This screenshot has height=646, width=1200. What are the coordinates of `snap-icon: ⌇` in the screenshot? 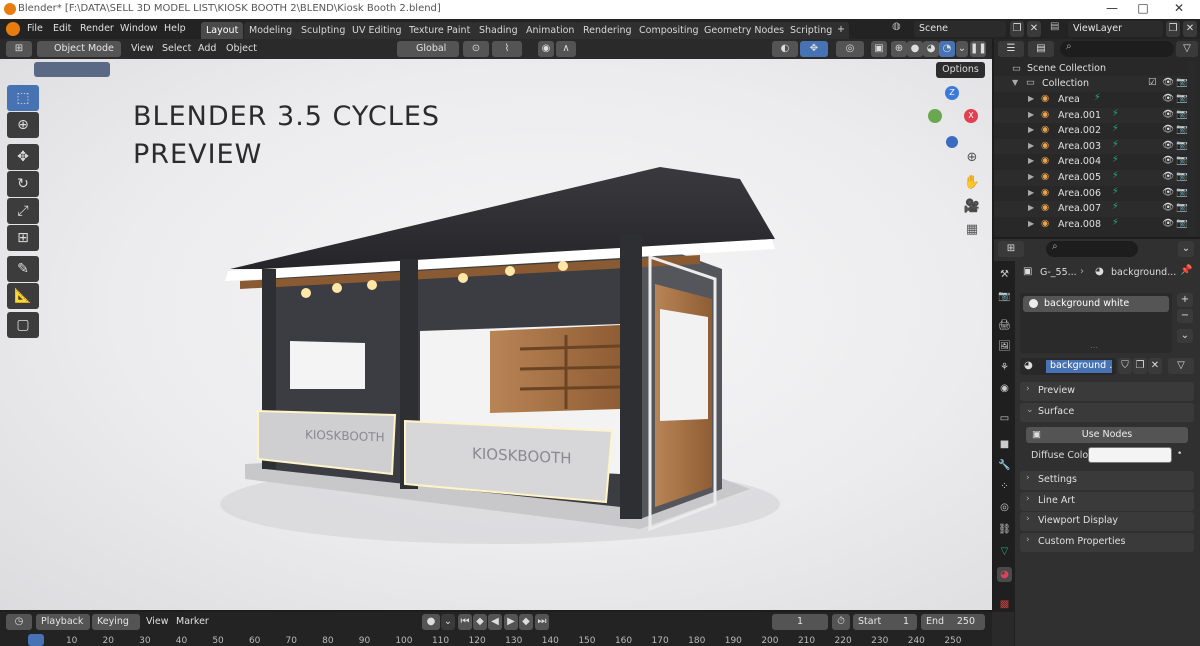 It's located at (507, 49).